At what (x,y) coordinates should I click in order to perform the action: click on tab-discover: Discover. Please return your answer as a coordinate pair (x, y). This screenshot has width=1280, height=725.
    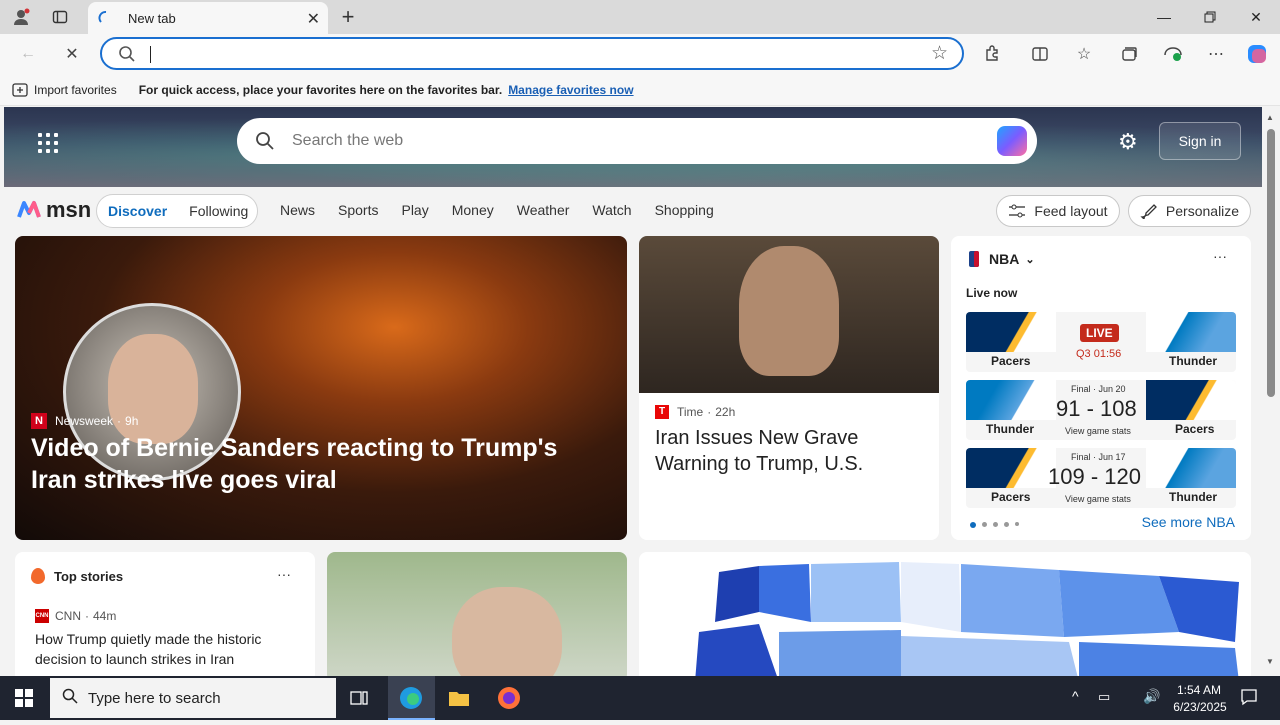
    Looking at the image, I should click on (137, 211).